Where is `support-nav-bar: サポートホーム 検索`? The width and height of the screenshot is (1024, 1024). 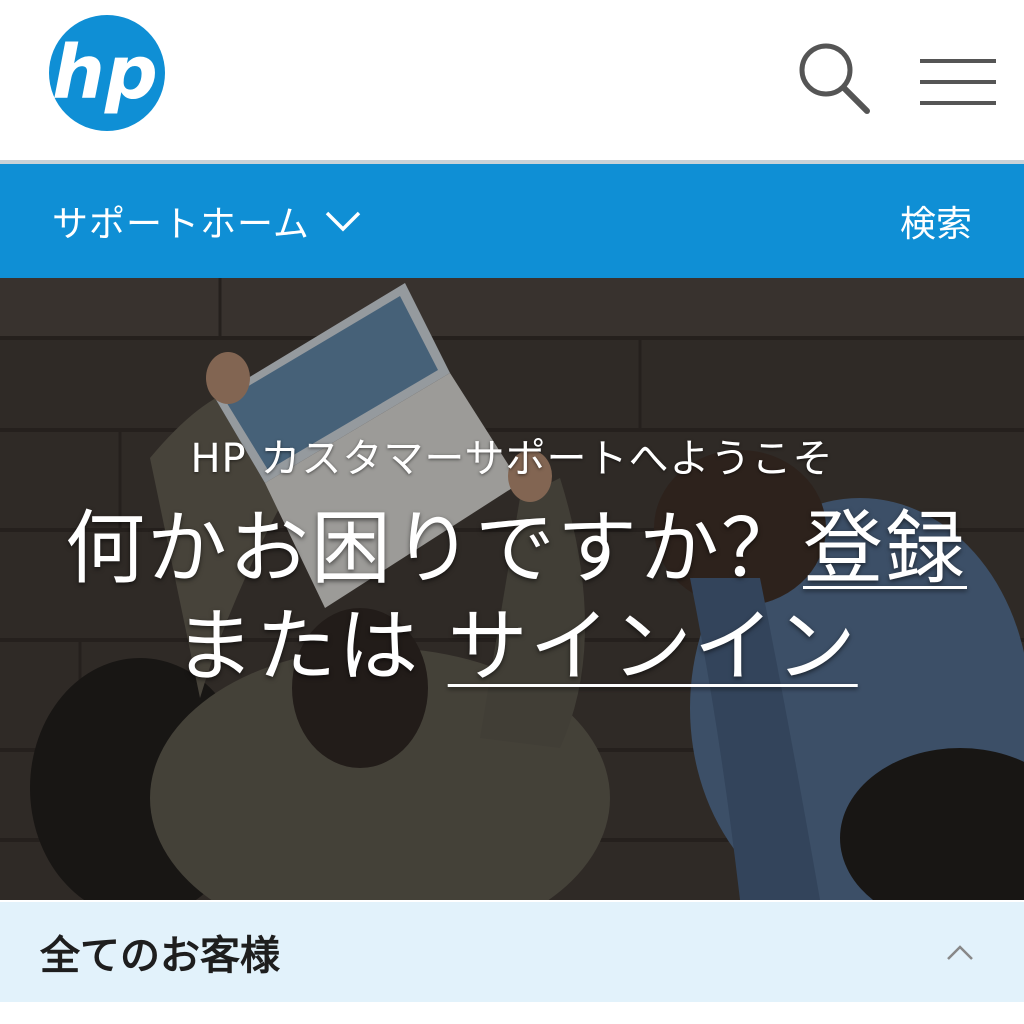 support-nav-bar: サポートホーム 検索 is located at coordinates (512, 221).